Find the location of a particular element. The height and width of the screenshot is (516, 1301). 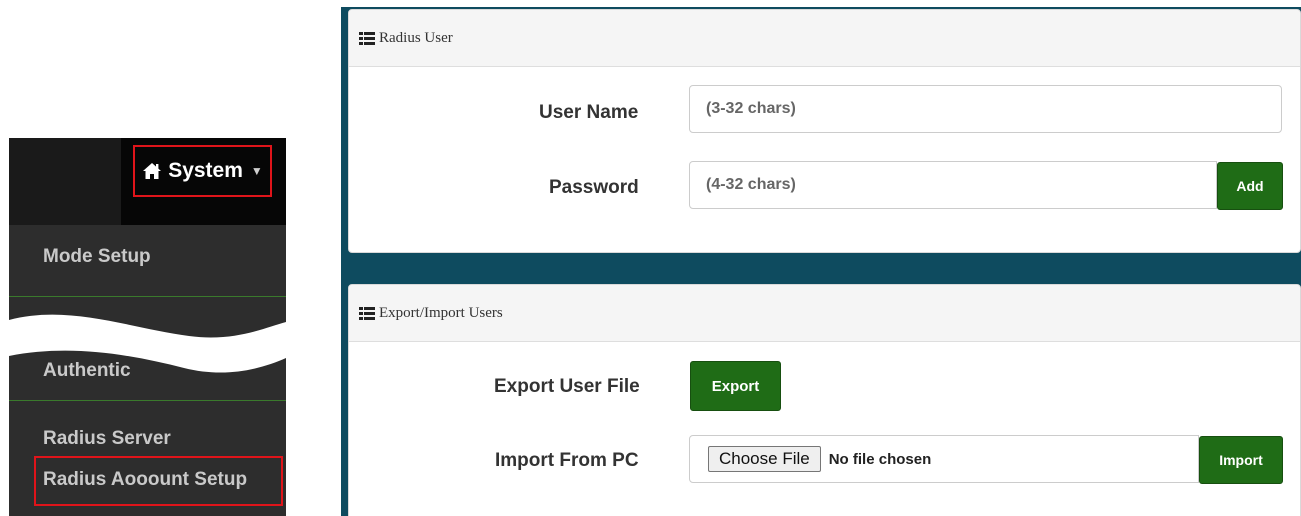

home-icon is located at coordinates (152, 171).